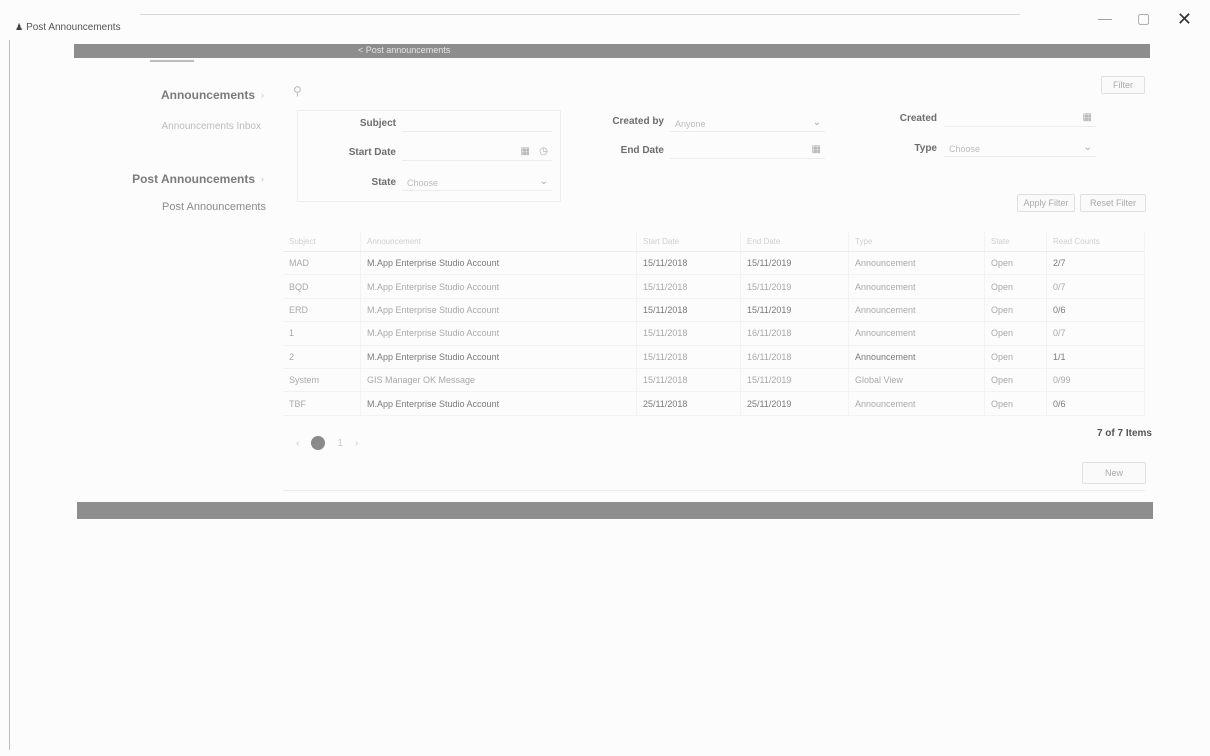 Image resolution: width=1210 pixels, height=756 pixels. Describe the element at coordinates (193, 179) in the screenshot. I see `sidebar-heading-post-announcements: Post Announcements` at that location.